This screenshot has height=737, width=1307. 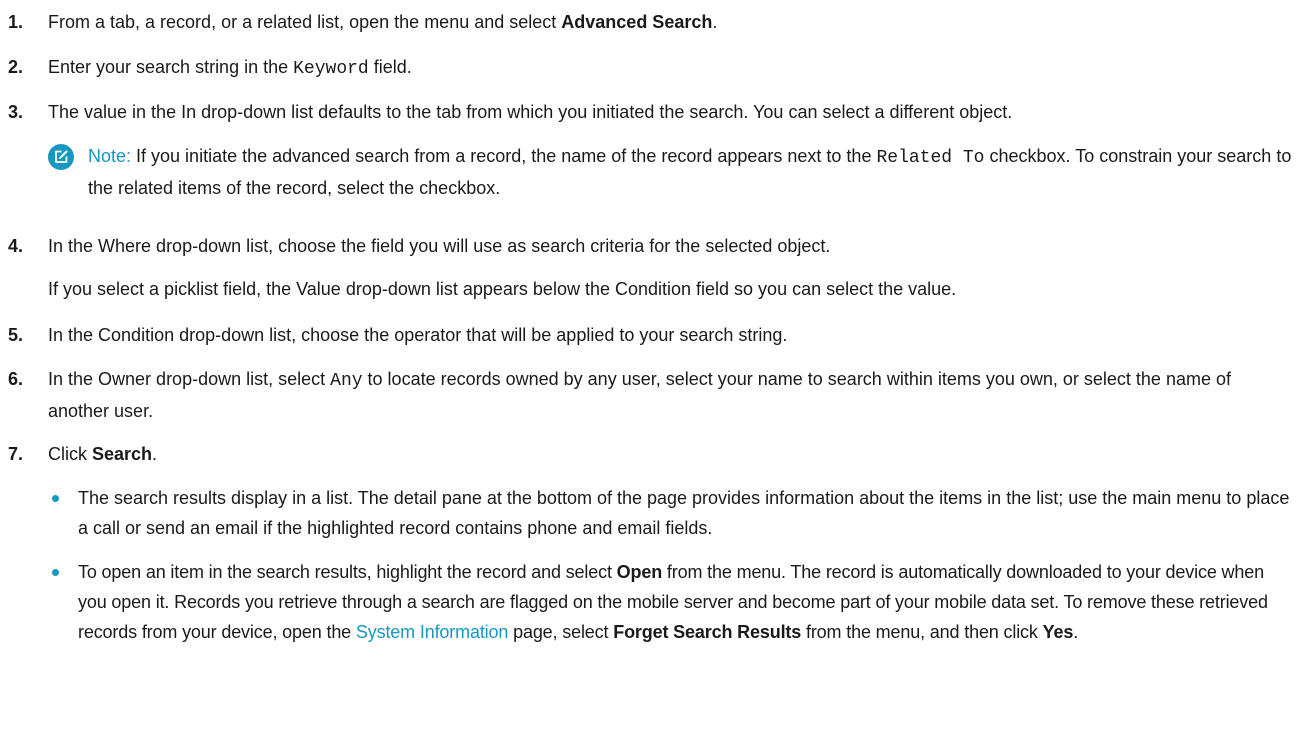 What do you see at coordinates (16, 454) in the screenshot?
I see `step-number: 7.` at bounding box center [16, 454].